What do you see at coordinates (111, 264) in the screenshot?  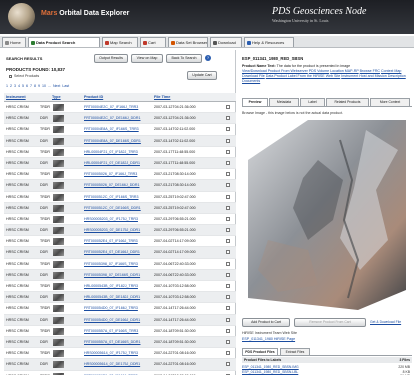 I see `row-product-id-link: FRT00005398_07_IF166S_TRR3` at bounding box center [111, 264].